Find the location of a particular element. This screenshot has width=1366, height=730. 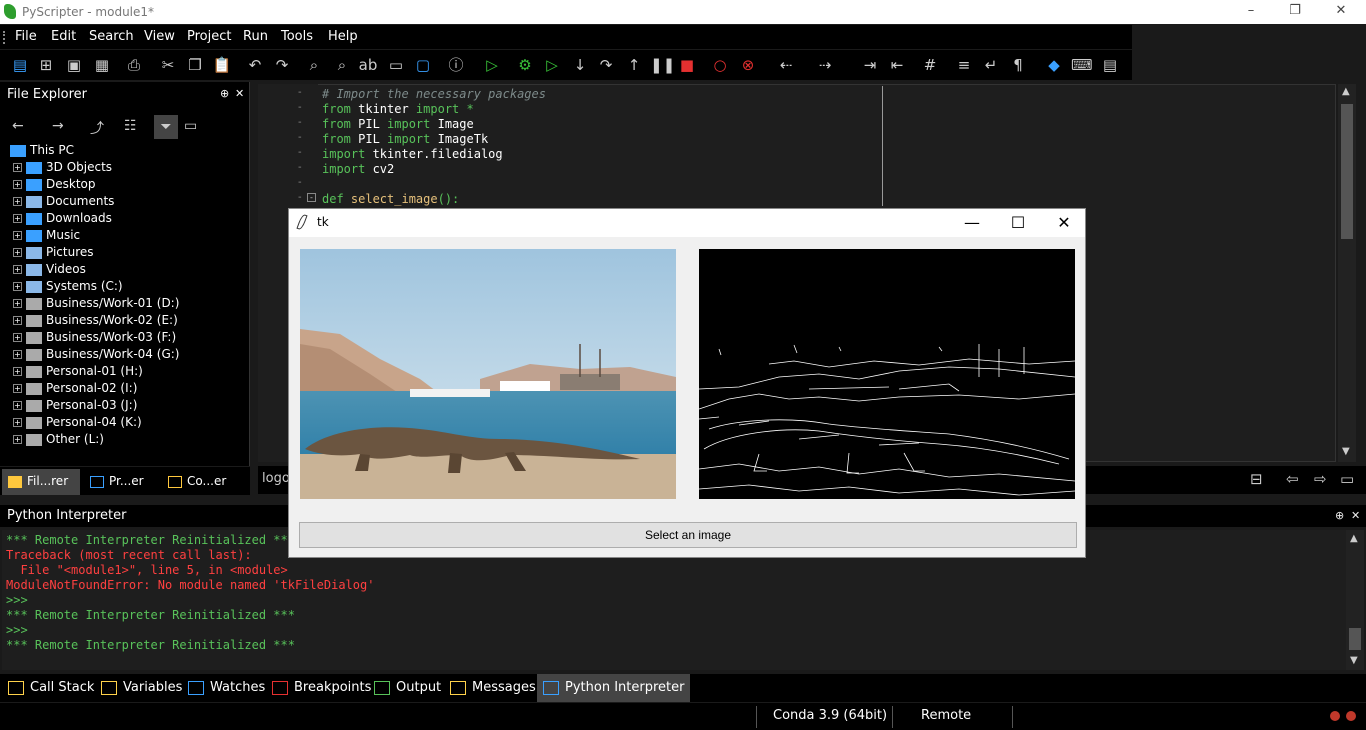

find-in-files-icon: ▭ is located at coordinates (396, 65).